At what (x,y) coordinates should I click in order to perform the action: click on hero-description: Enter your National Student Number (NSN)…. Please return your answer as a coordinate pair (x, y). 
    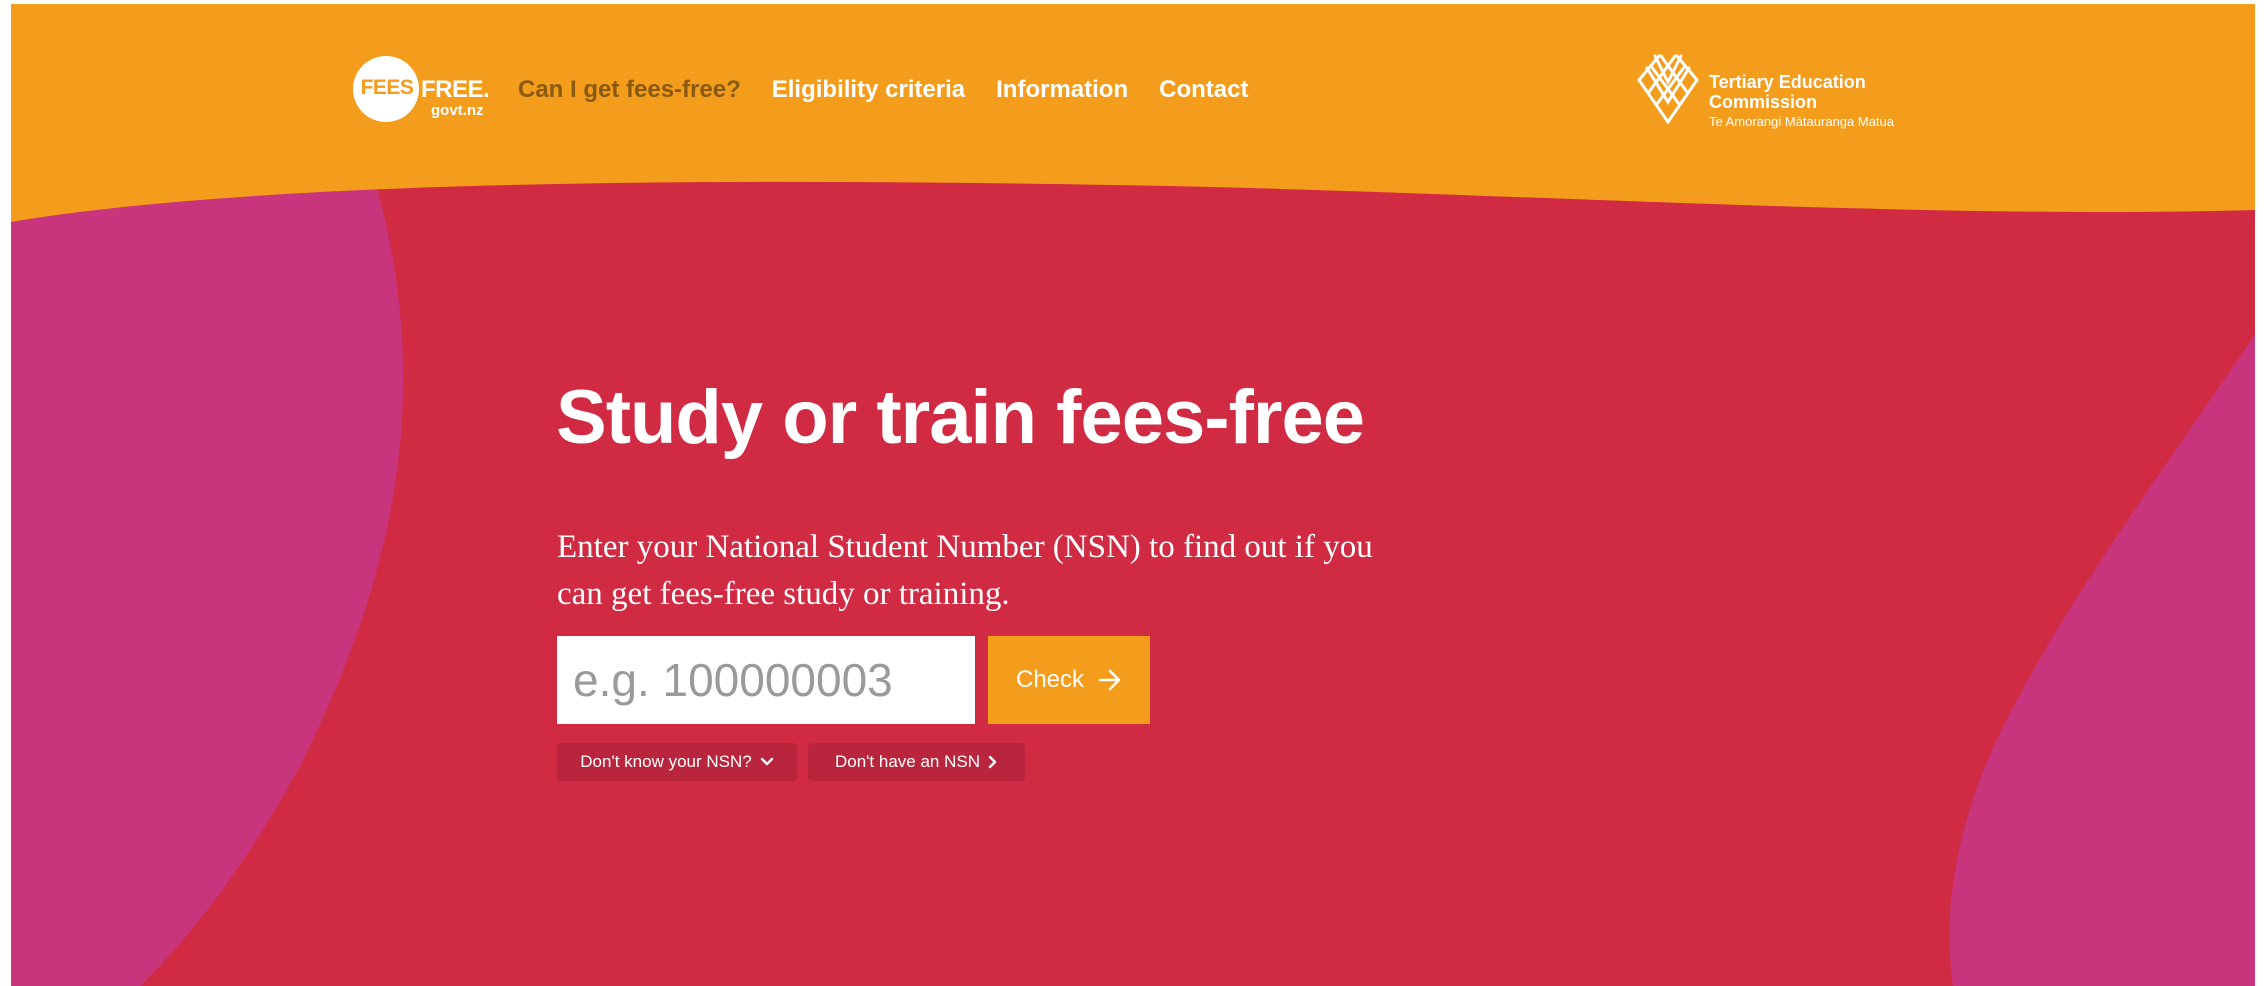
    Looking at the image, I should click on (965, 570).